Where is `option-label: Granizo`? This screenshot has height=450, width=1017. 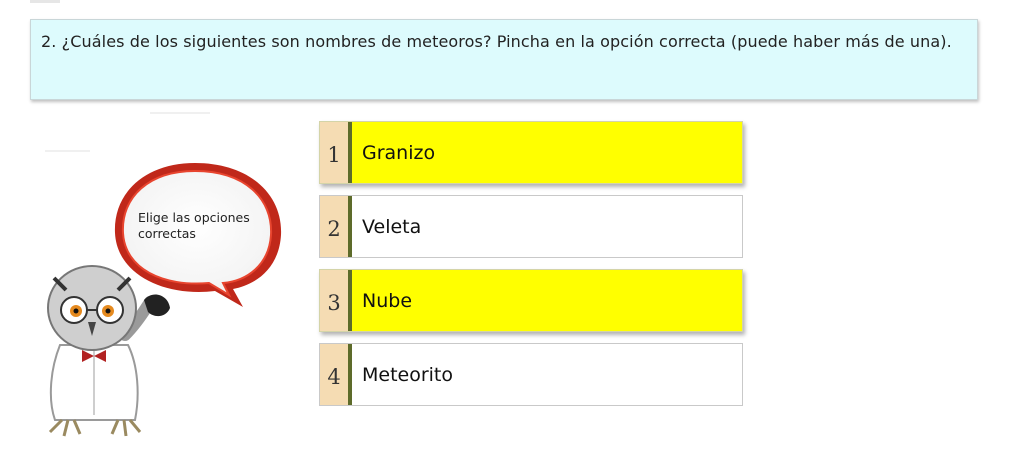 option-label: Granizo is located at coordinates (399, 152).